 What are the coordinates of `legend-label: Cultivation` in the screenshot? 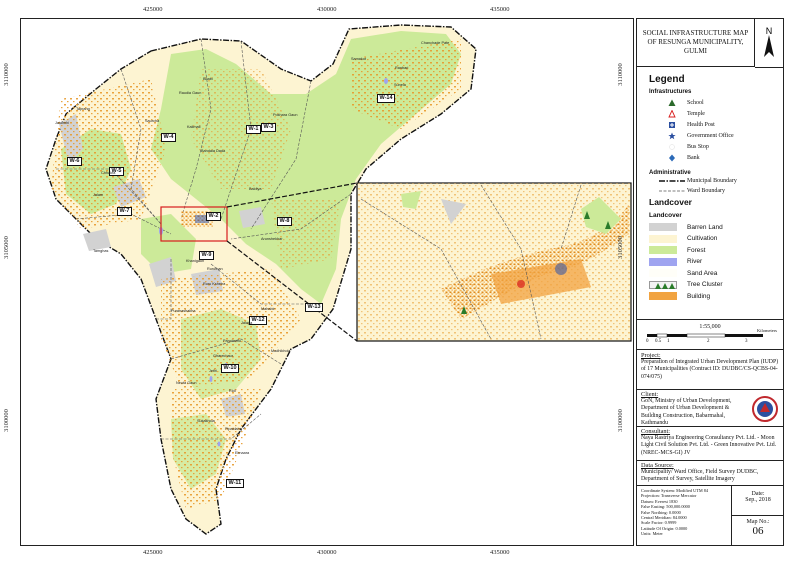 It's located at (702, 238).